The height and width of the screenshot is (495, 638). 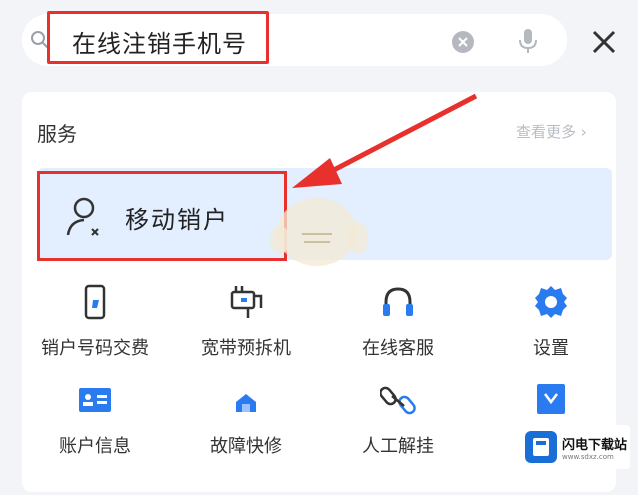 What do you see at coordinates (604, 42) in the screenshot?
I see `close-icon` at bounding box center [604, 42].